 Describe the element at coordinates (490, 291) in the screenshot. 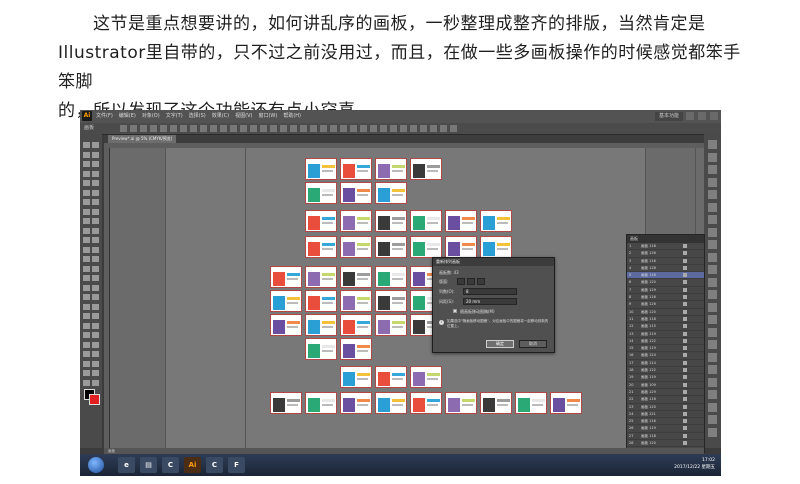

I see `columns-input: 8` at that location.